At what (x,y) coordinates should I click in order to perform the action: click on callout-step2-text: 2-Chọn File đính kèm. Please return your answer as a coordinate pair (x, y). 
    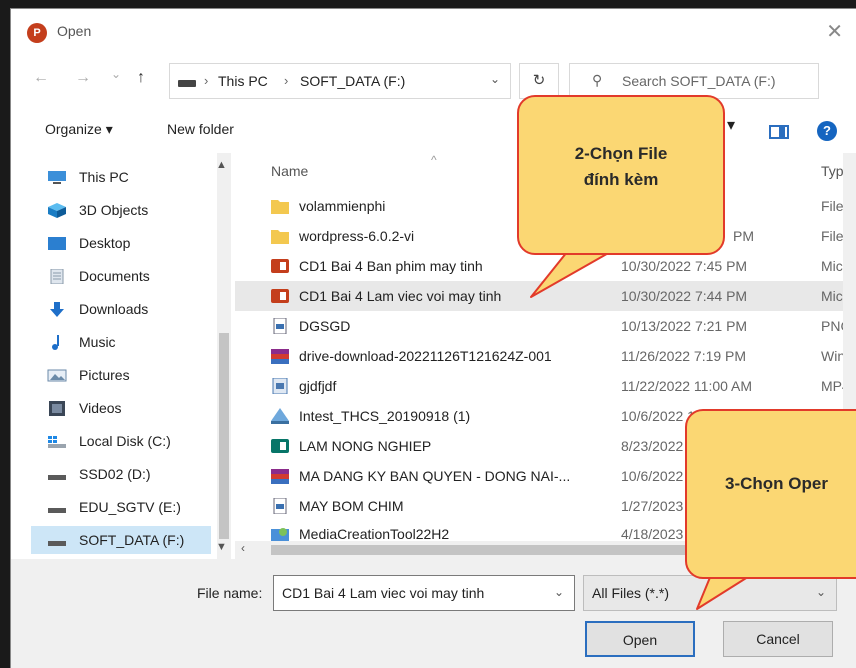
    Looking at the image, I should click on (621, 166).